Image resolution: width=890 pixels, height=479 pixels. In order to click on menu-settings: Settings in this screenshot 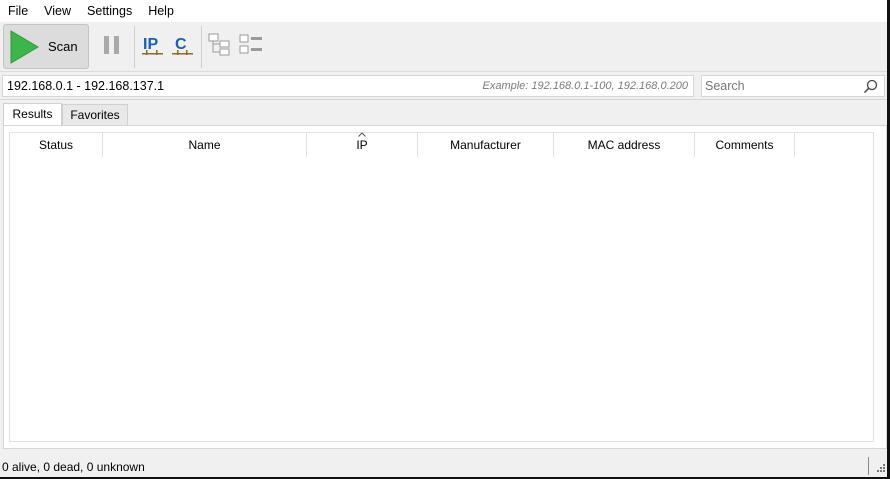, I will do `click(109, 11)`.